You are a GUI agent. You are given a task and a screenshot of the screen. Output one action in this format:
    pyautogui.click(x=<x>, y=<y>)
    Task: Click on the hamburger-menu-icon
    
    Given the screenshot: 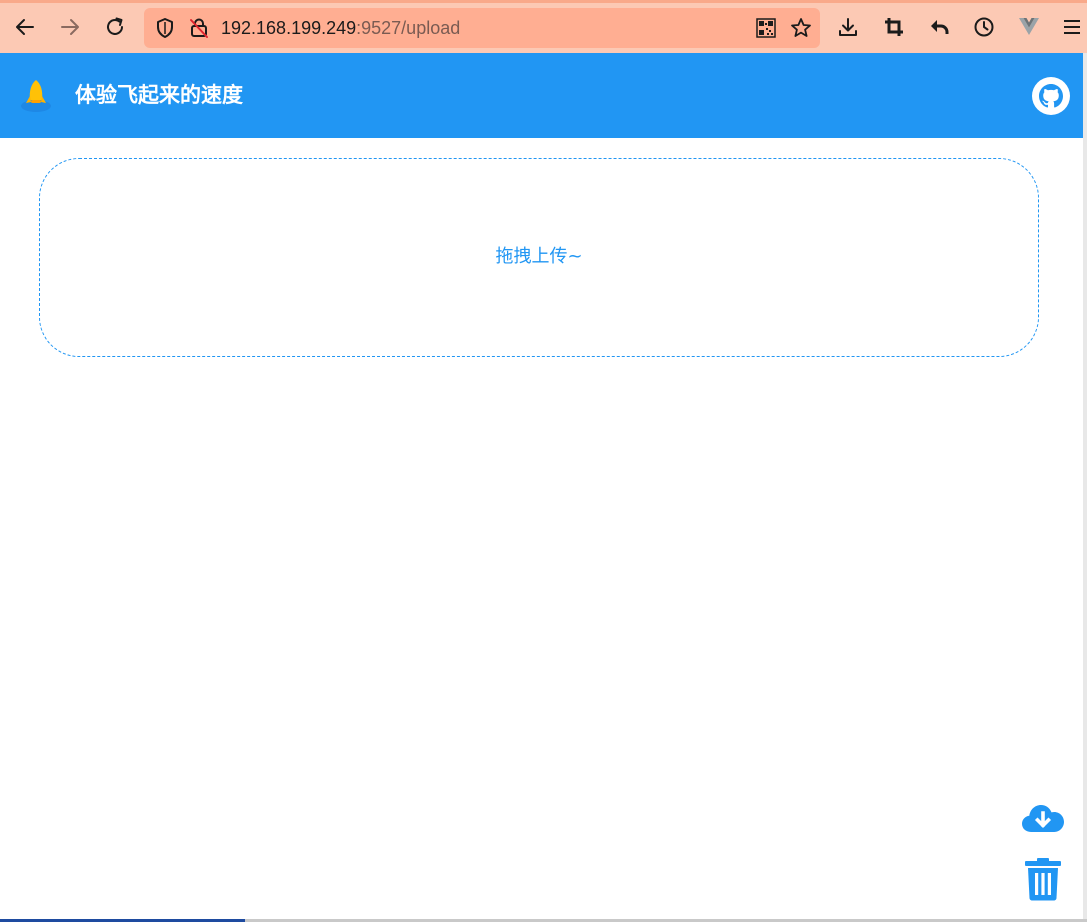 What is the action you would take?
    pyautogui.click(x=1072, y=27)
    